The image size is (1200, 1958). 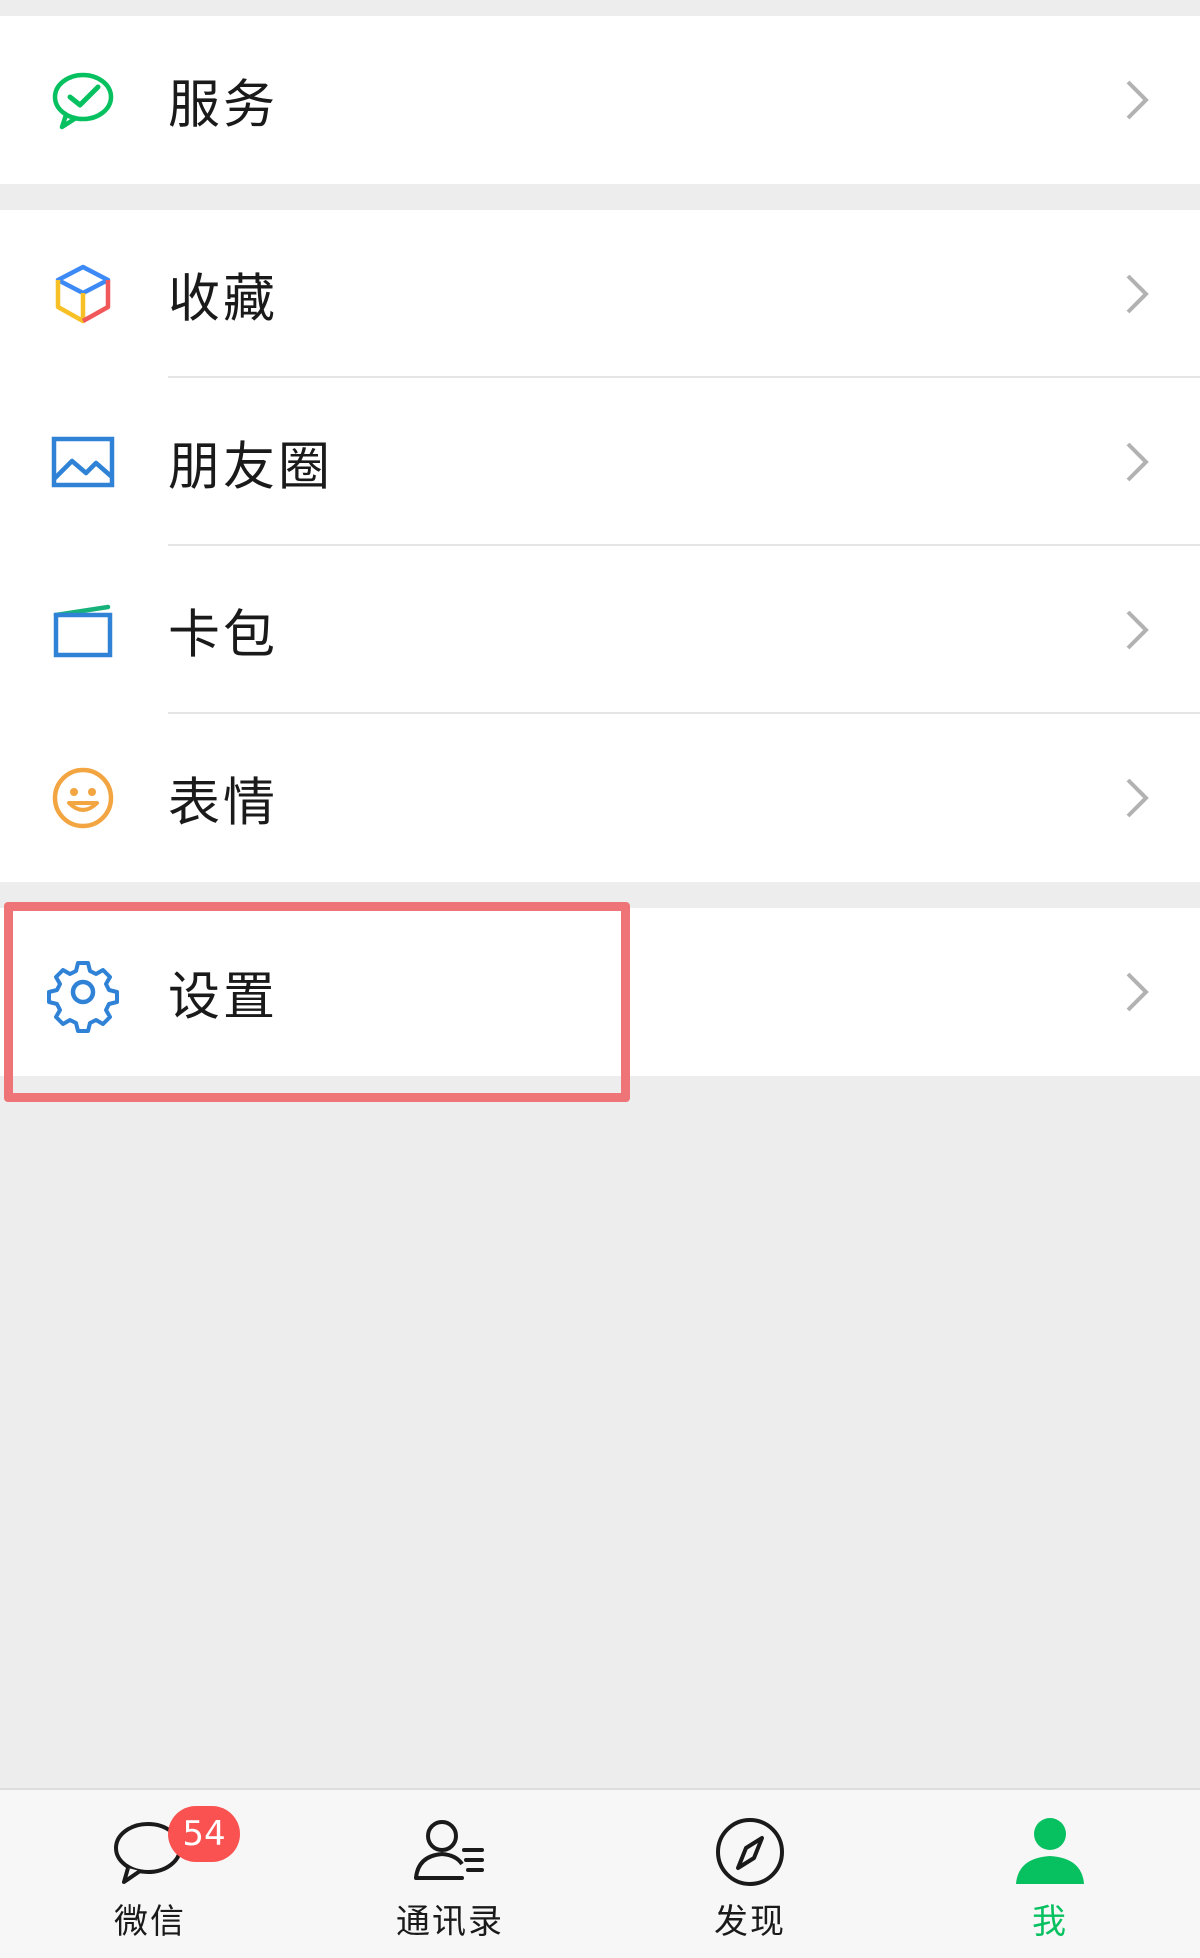 I want to click on tab-discover: 发现, so click(x=750, y=1874).